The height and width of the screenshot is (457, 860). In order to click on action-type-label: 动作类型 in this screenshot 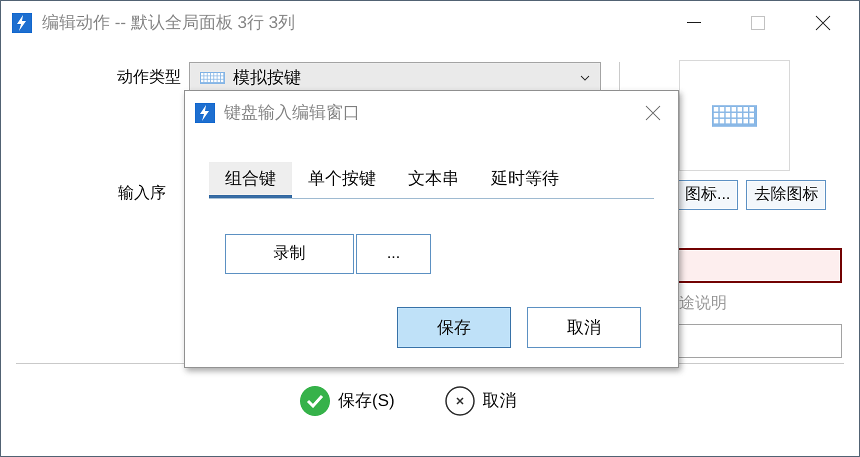, I will do `click(149, 78)`.